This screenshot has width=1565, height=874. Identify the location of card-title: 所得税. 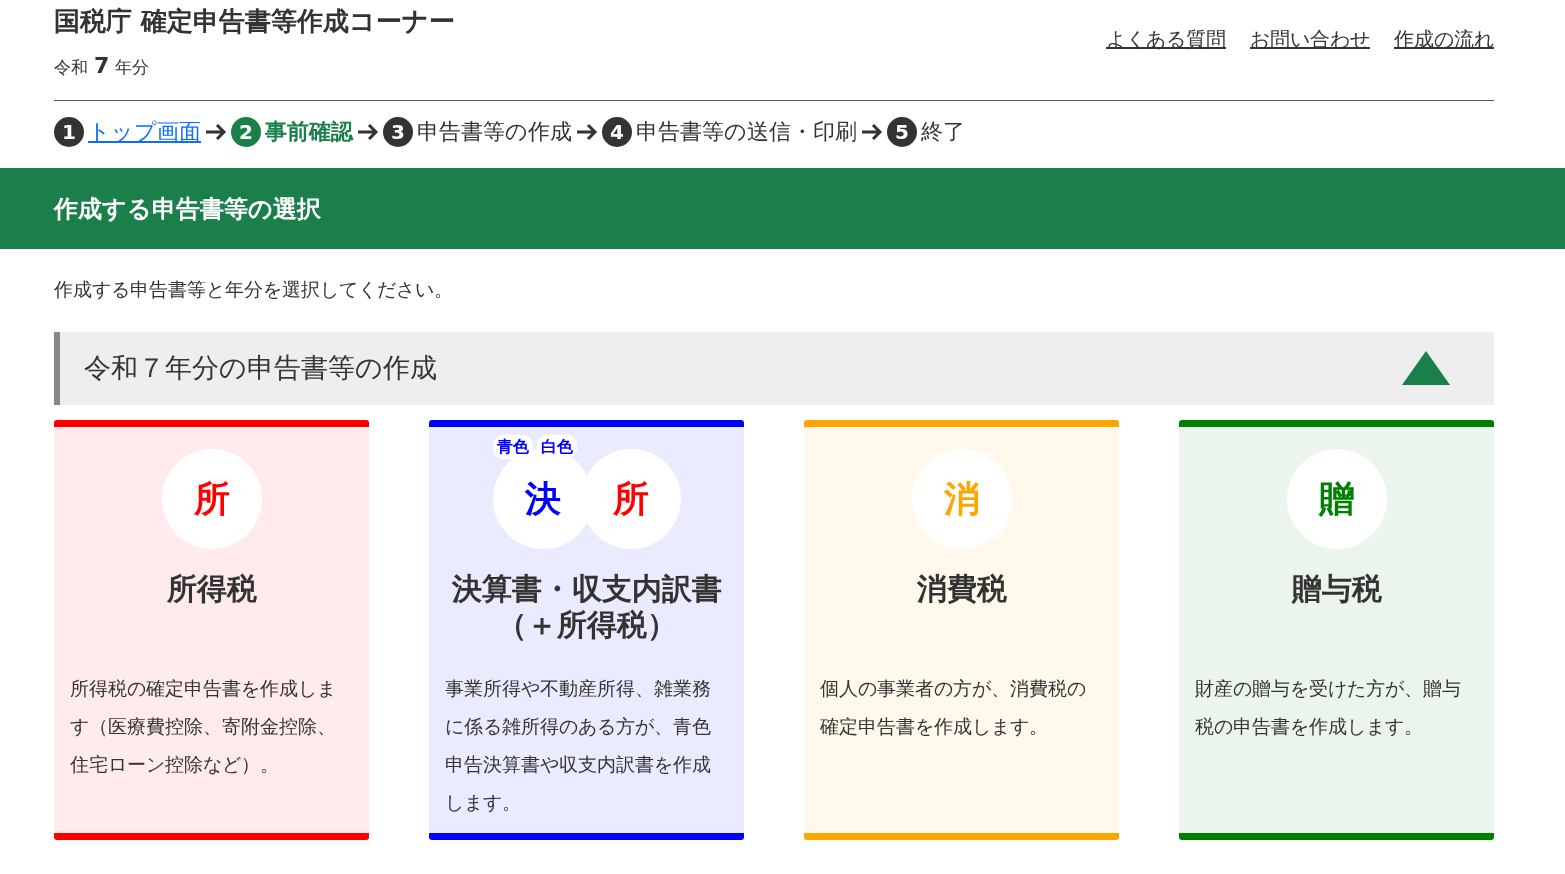
(211, 589).